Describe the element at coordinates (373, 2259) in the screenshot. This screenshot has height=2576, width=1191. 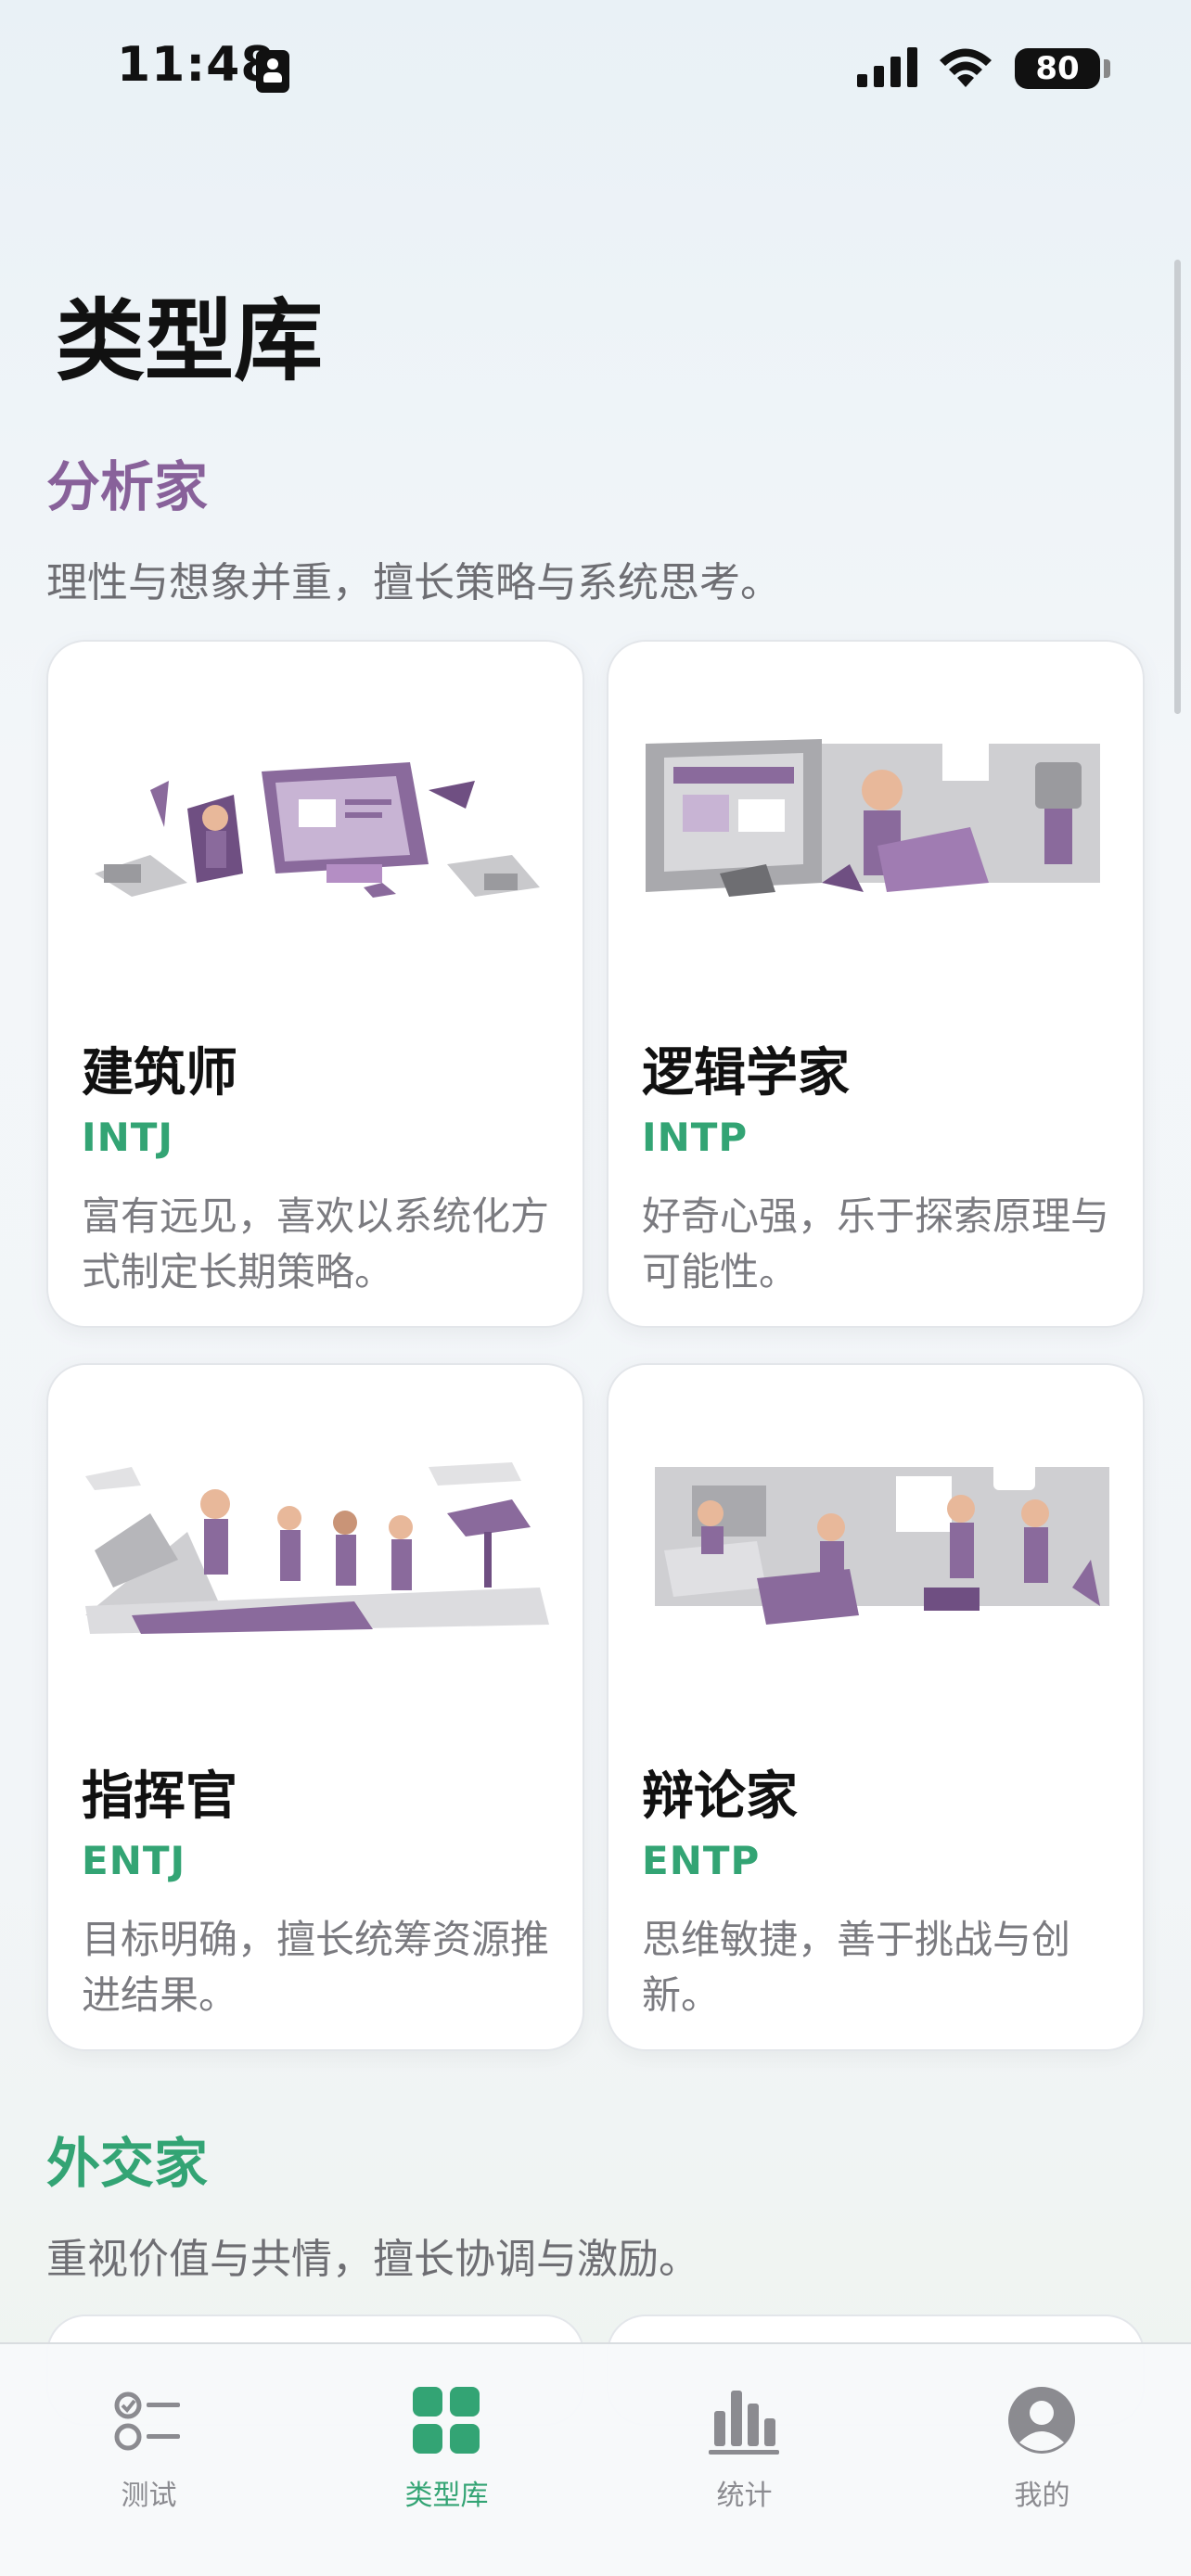
I see `section-description-diplomats: 重视价值与共情，擅长协调与激励。` at that location.